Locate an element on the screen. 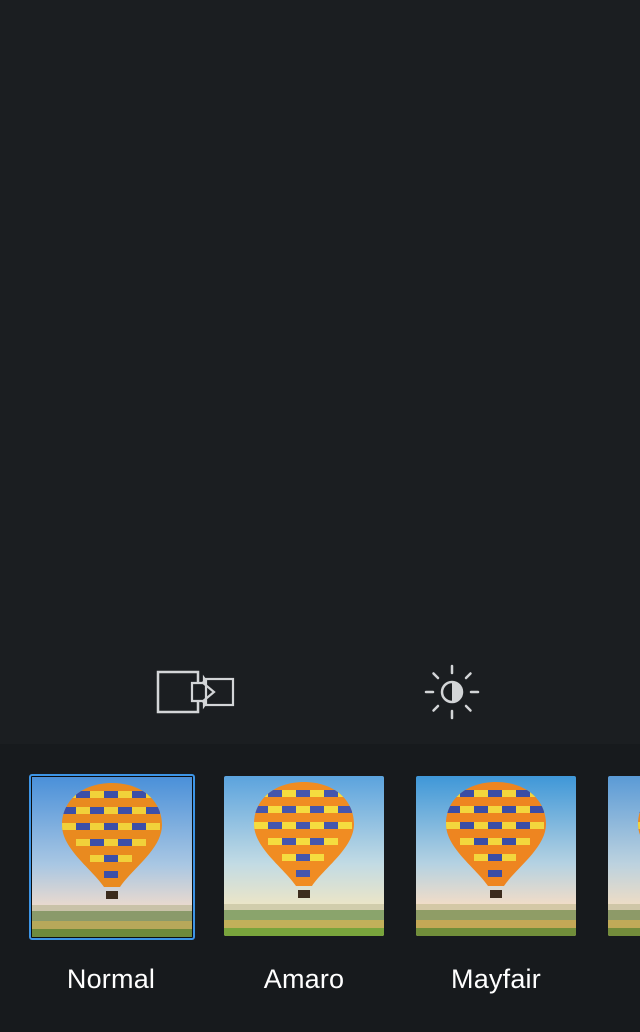 Image resolution: width=640 pixels, height=1032 pixels. border-toggle-icon is located at coordinates (195, 692).